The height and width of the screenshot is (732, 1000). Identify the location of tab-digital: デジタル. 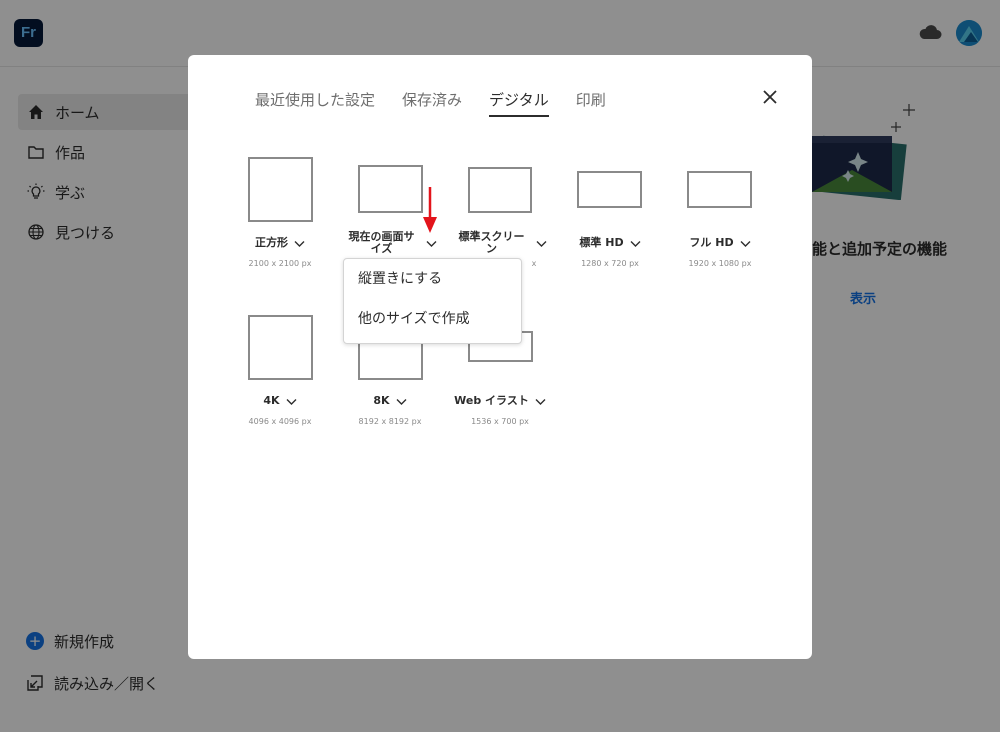
(519, 103).